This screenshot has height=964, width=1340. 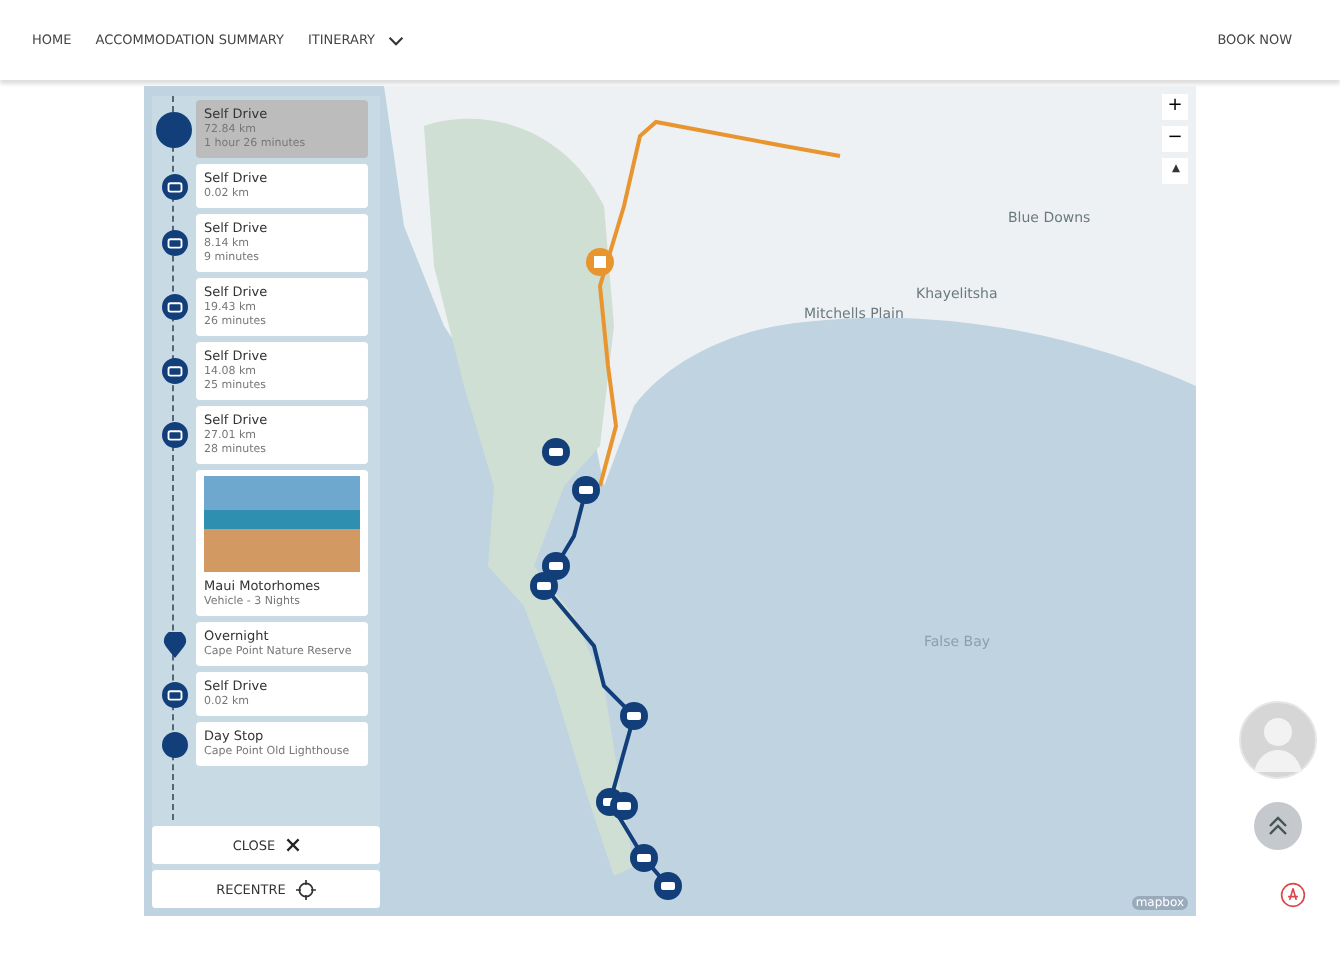 What do you see at coordinates (1292, 895) in the screenshot?
I see `pdf-icon` at bounding box center [1292, 895].